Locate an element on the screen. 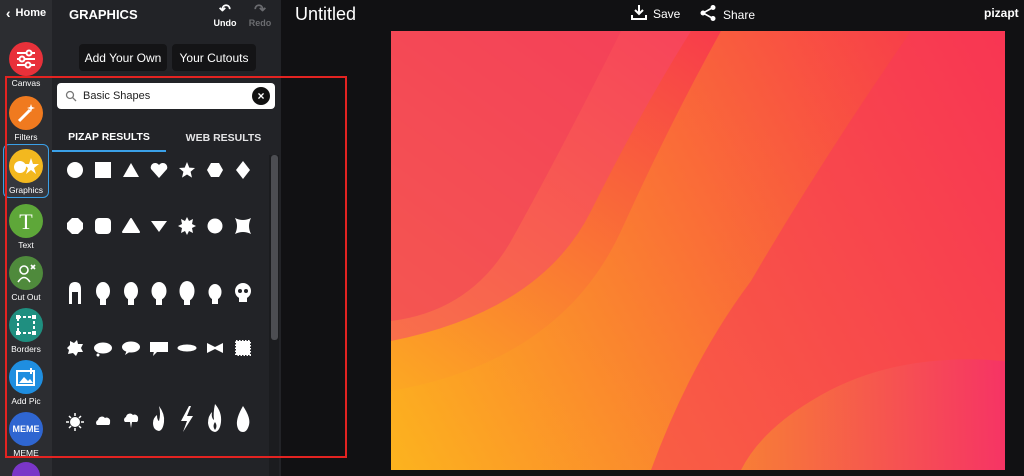 This screenshot has height=476, width=1024. tool-borders: Borders is located at coordinates (26, 330).